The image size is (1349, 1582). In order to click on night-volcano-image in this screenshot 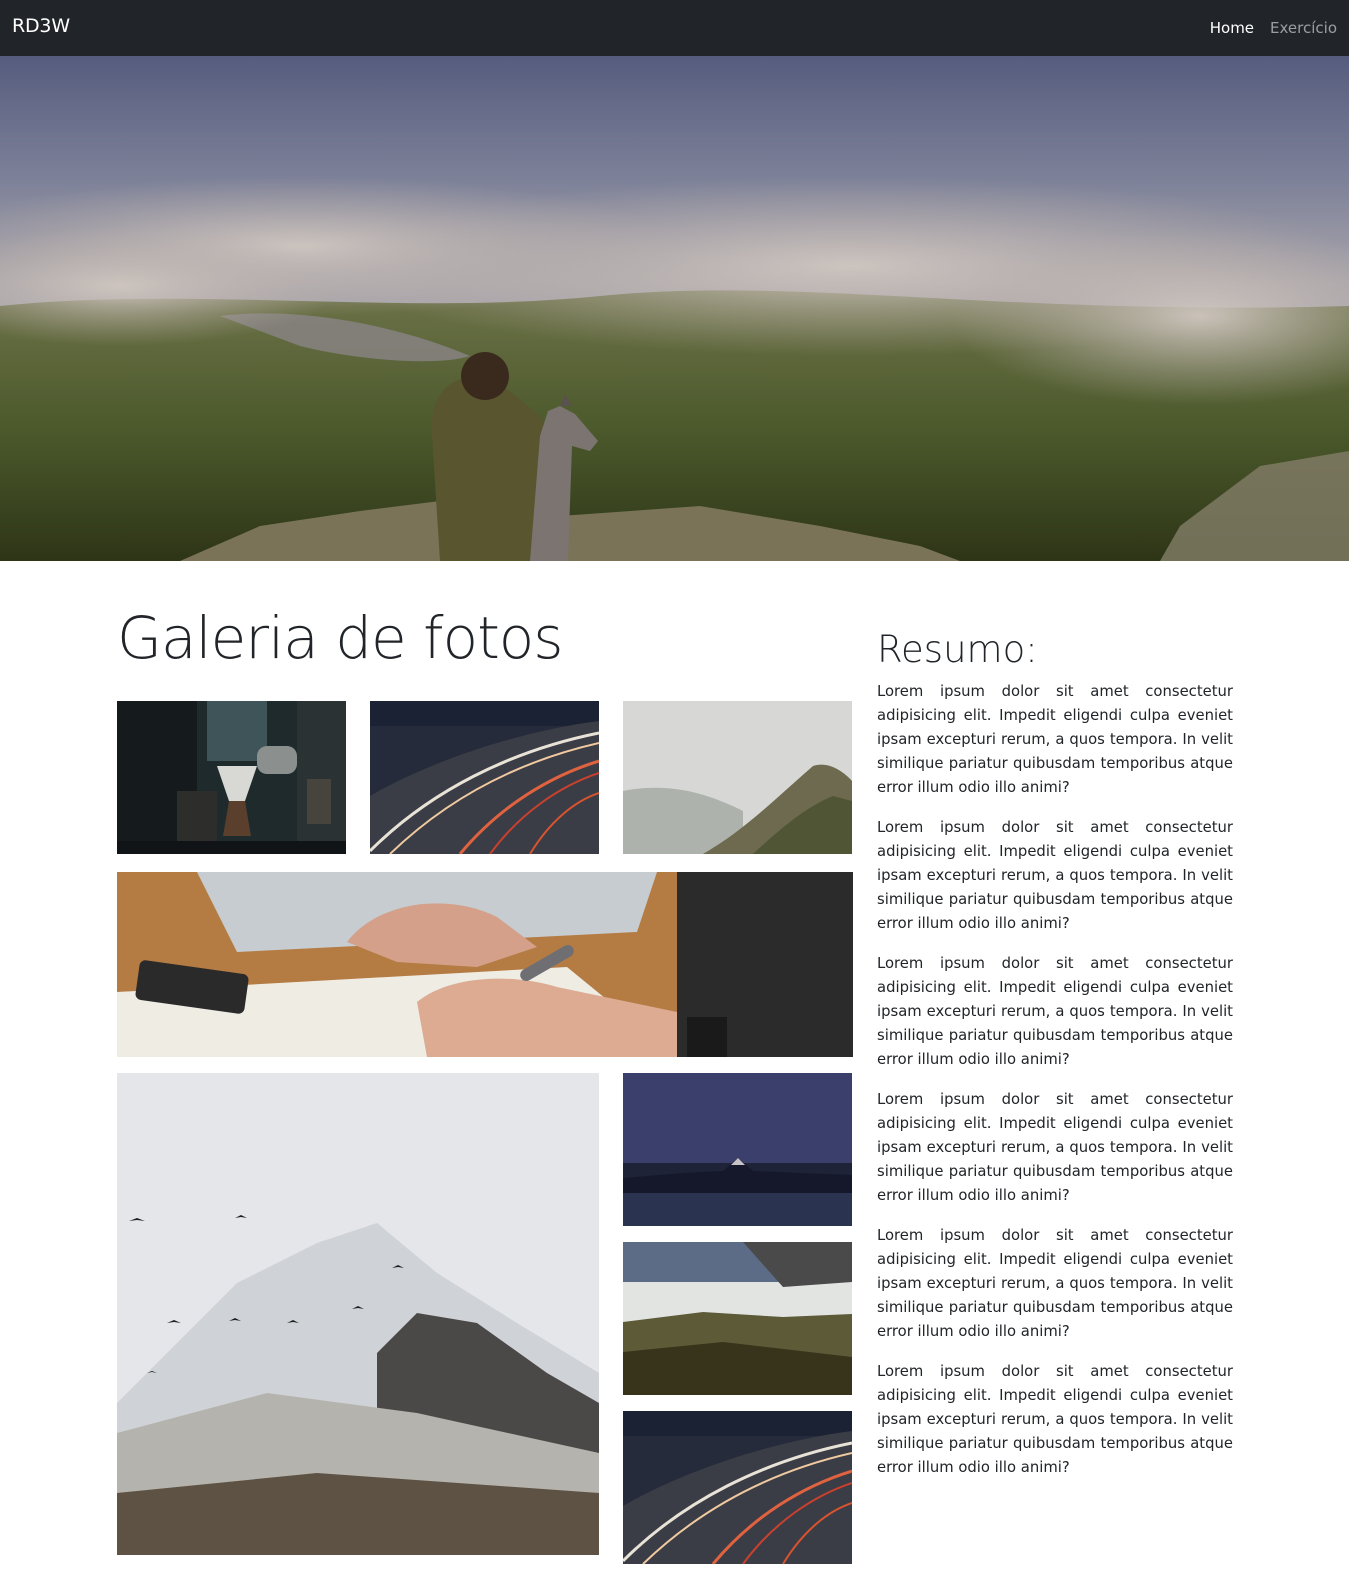, I will do `click(737, 1149)`.